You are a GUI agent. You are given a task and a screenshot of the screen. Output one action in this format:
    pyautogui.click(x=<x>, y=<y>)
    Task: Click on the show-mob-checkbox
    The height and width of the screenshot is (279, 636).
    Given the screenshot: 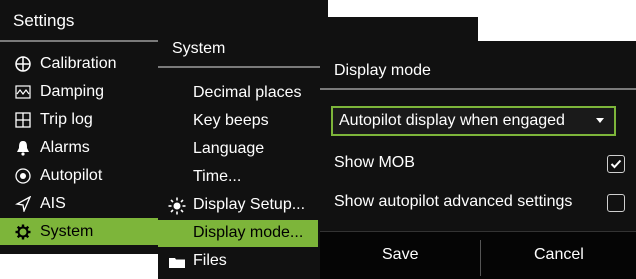 What is the action you would take?
    pyautogui.click(x=616, y=164)
    